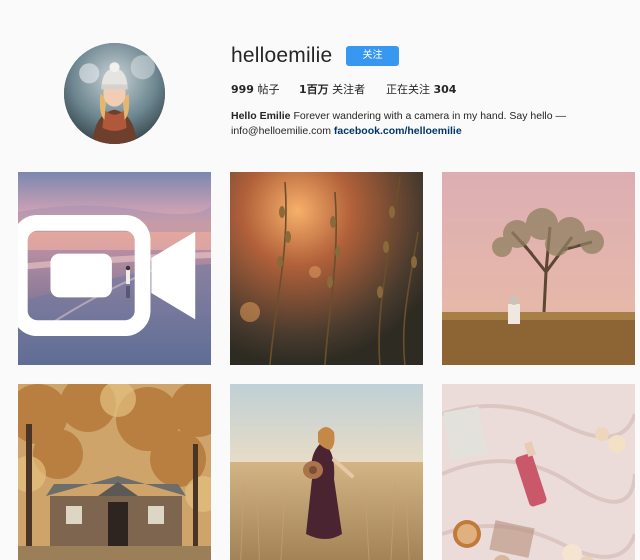 This screenshot has height=560, width=640. I want to click on posts-count: 999, so click(242, 89).